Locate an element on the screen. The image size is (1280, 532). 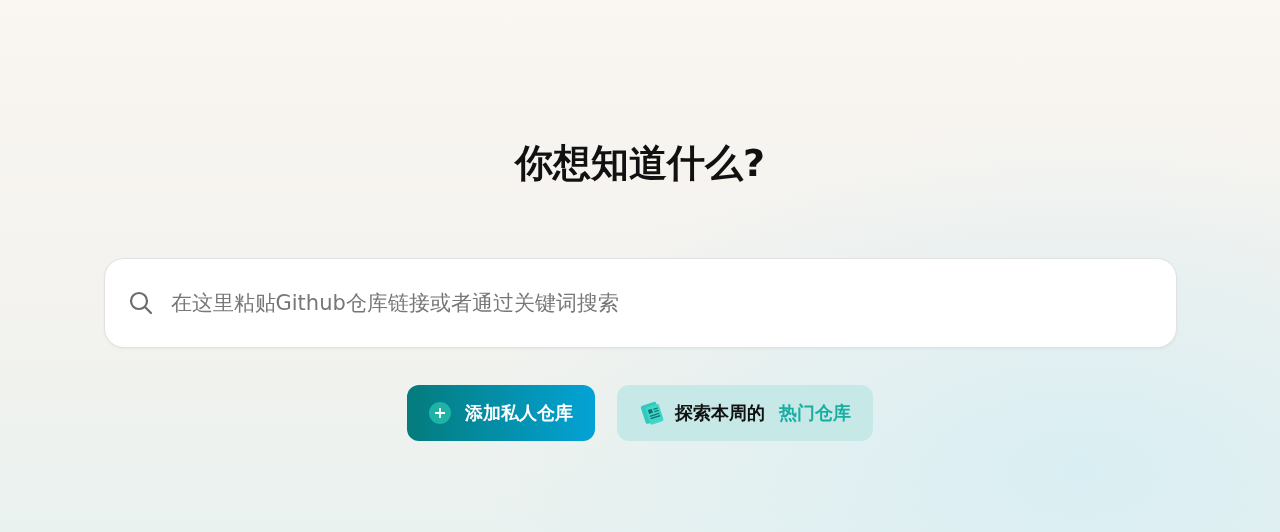
explore-button: 探索本周的 热门仓库 is located at coordinates (745, 413).